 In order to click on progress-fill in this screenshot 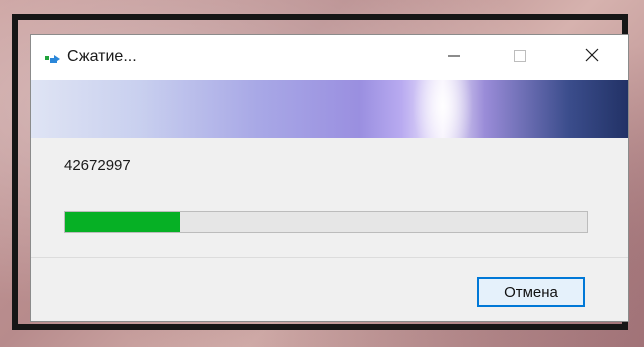, I will do `click(122, 222)`.